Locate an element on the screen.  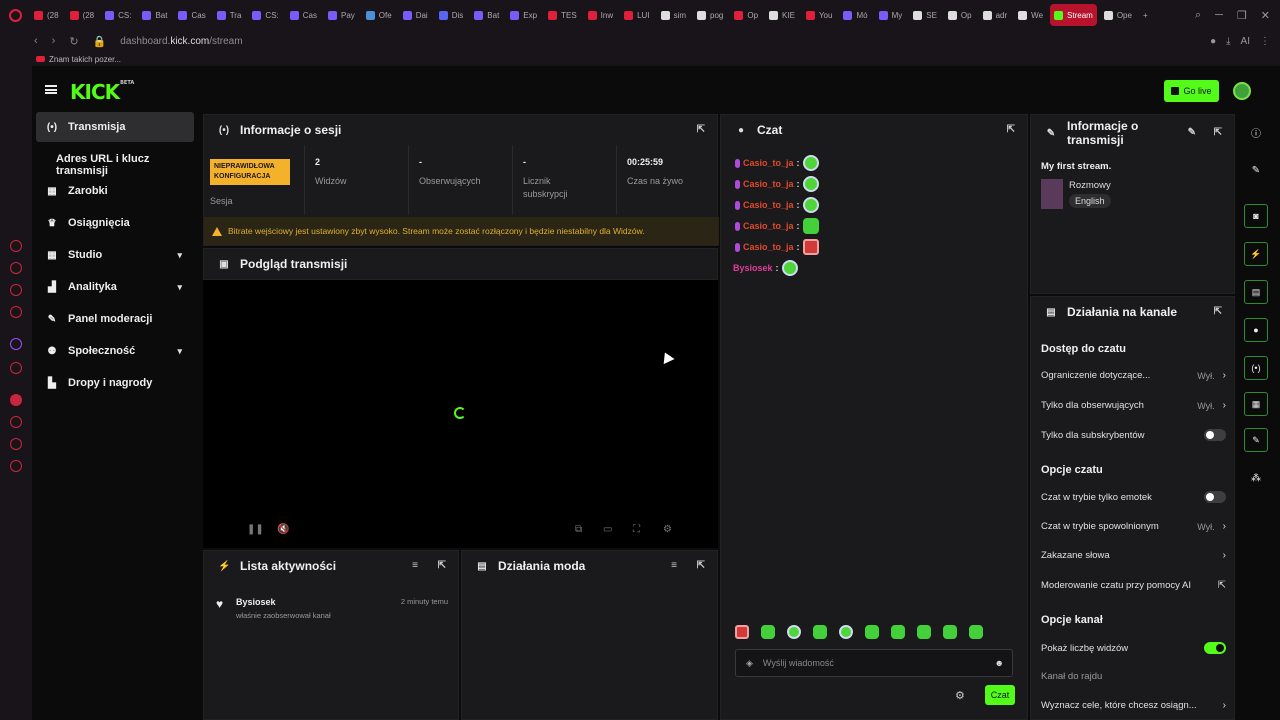
browser-tab: TES is located at coordinates (562, 15).